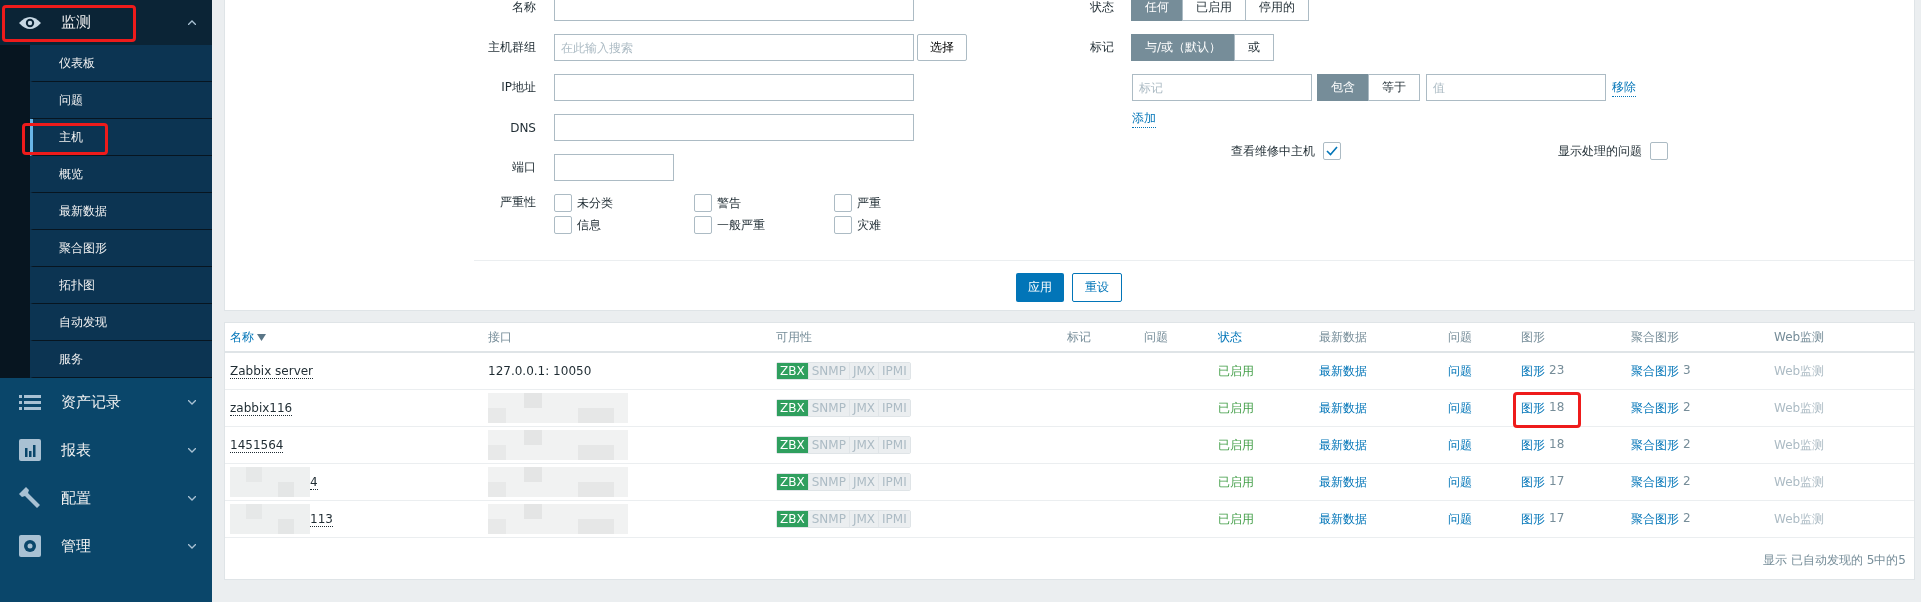 This screenshot has height=602, width=1921. I want to click on submenu-item: 最新数据, so click(121, 211).